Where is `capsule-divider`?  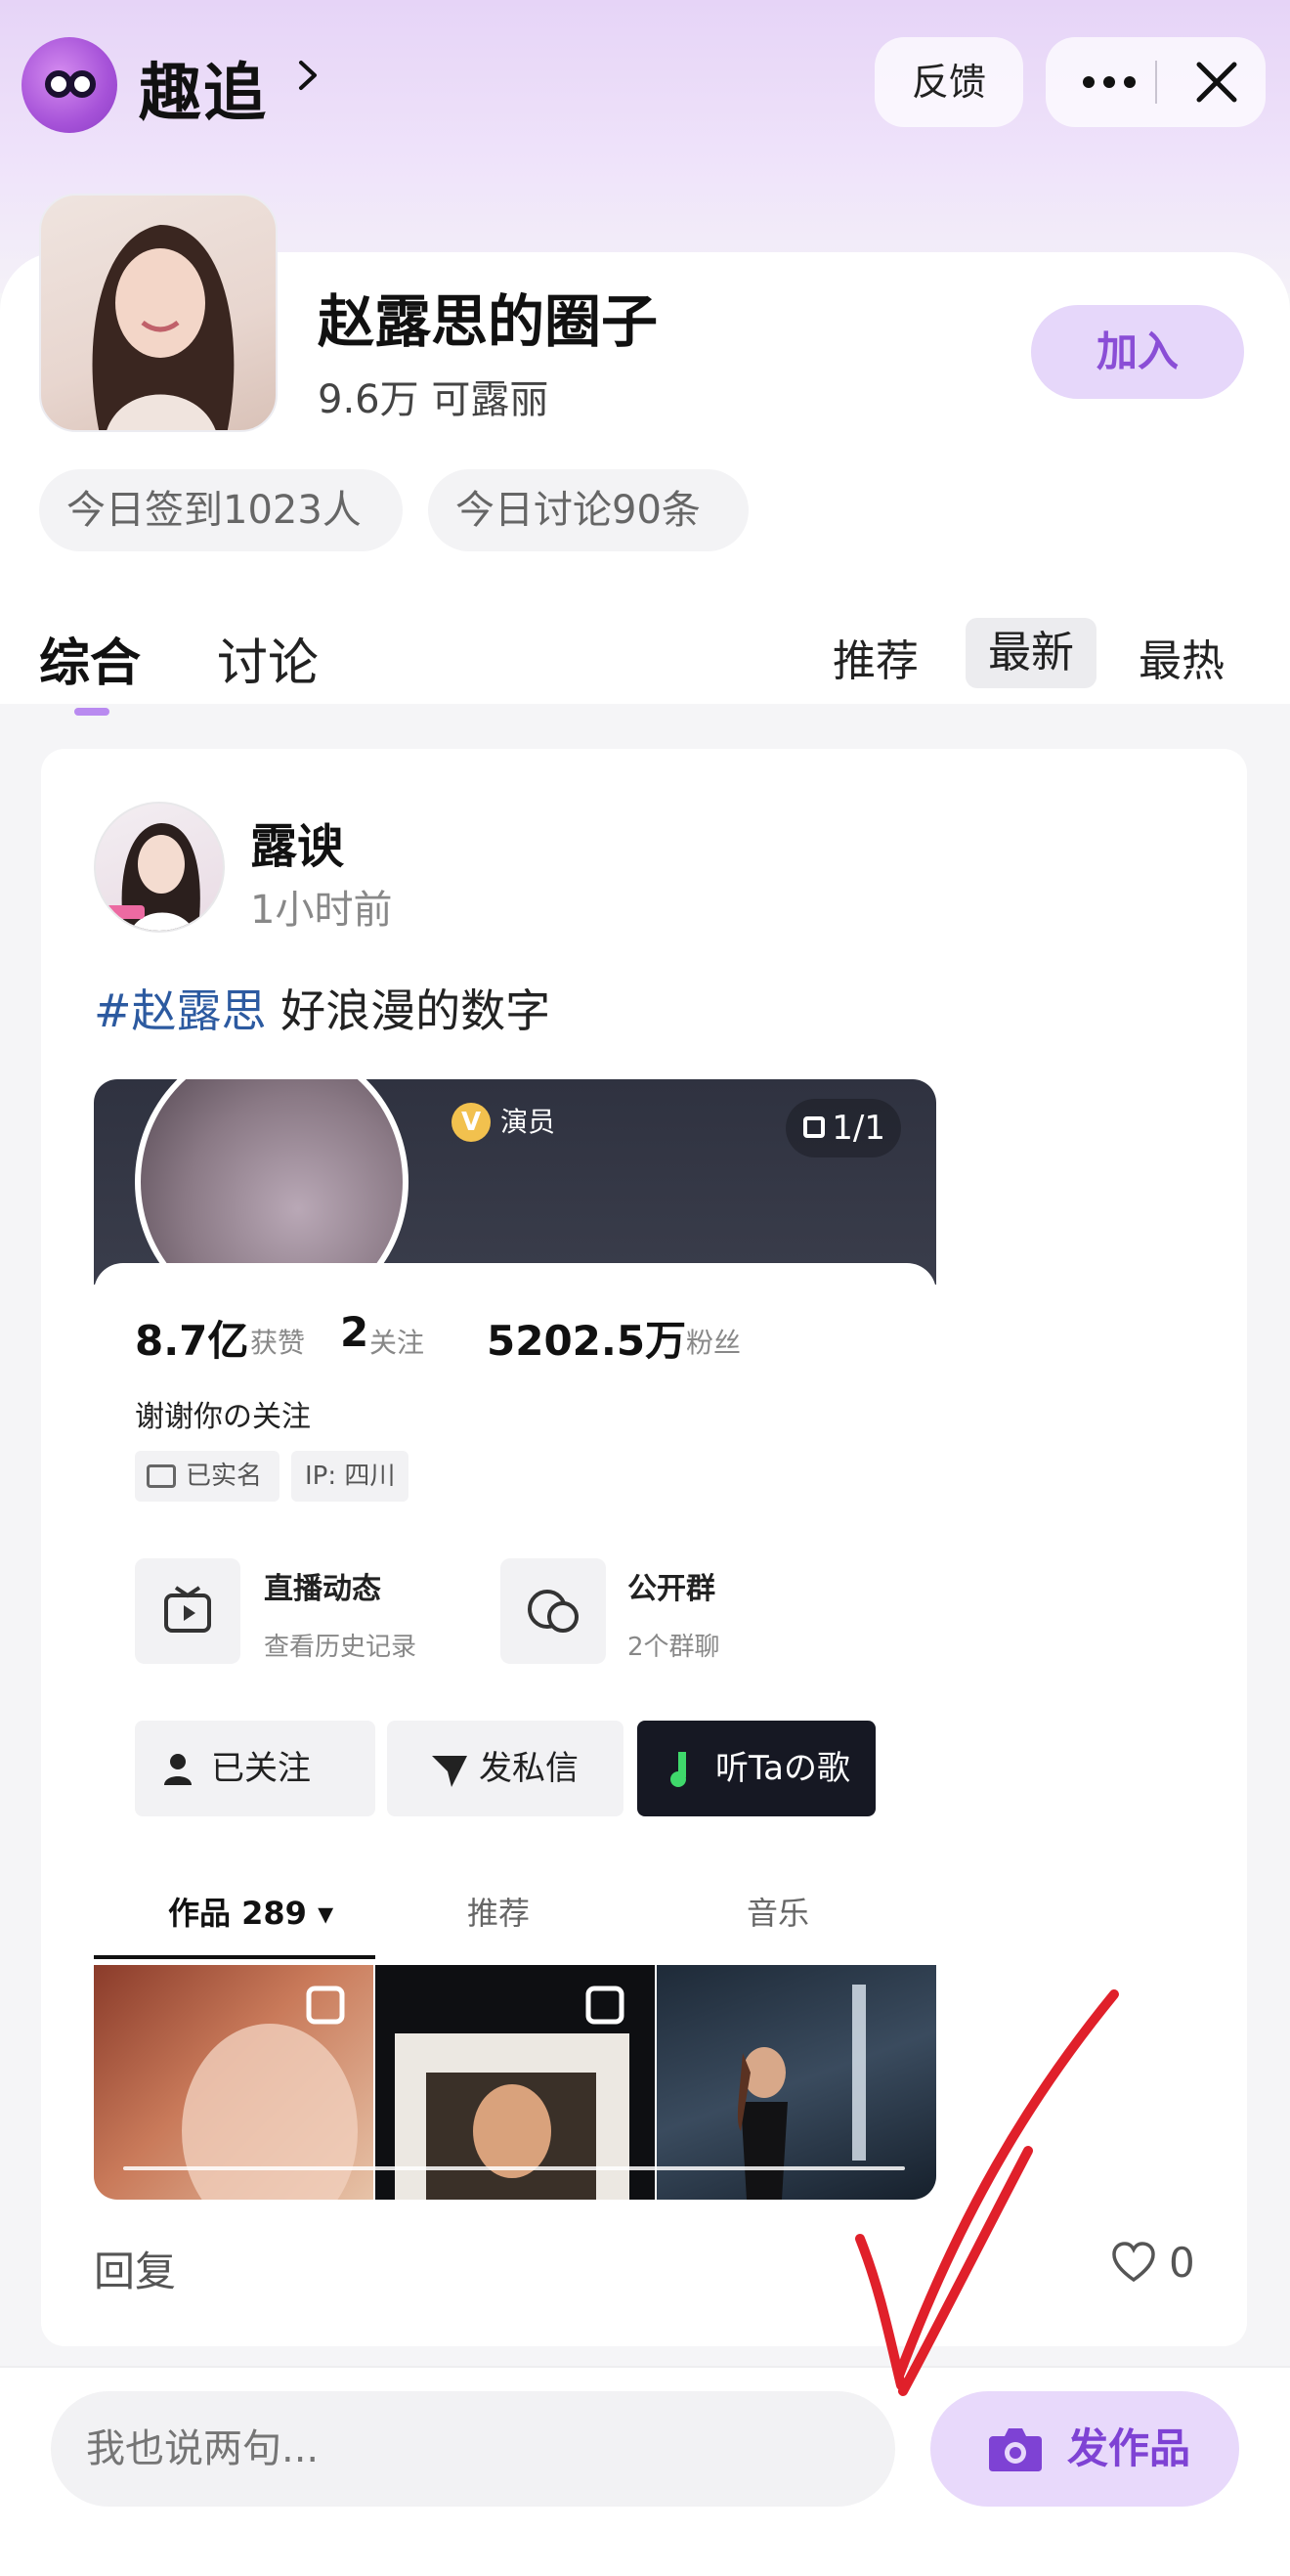 capsule-divider is located at coordinates (1156, 82).